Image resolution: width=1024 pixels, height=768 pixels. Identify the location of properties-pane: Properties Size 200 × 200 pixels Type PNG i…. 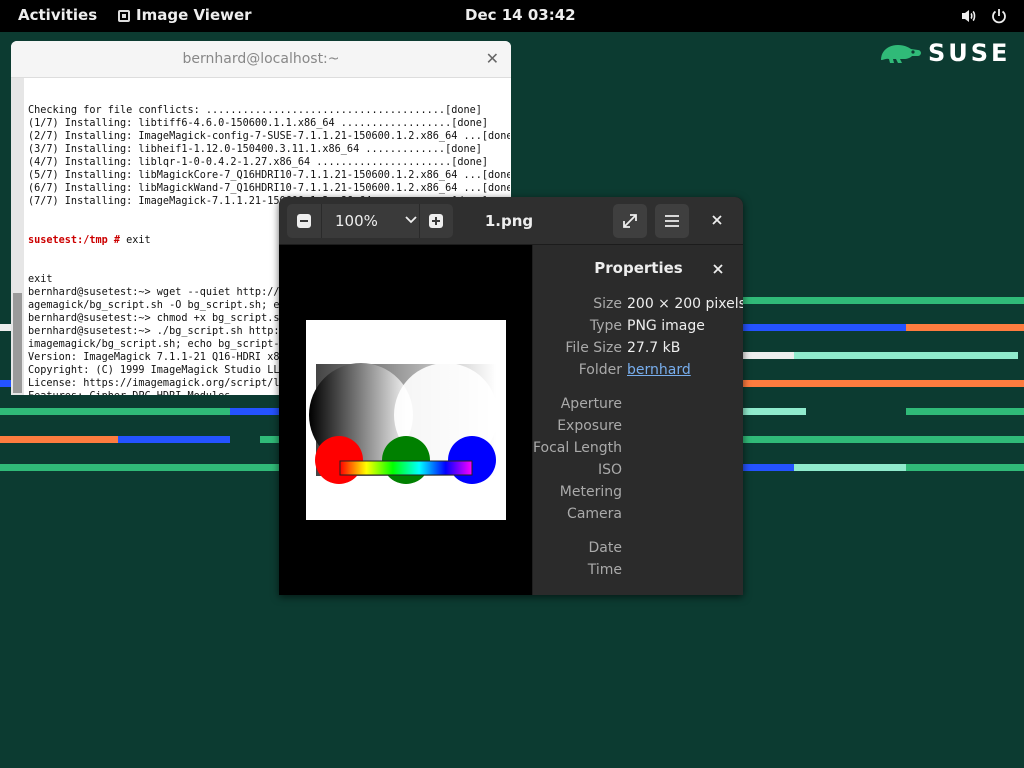
(637, 420).